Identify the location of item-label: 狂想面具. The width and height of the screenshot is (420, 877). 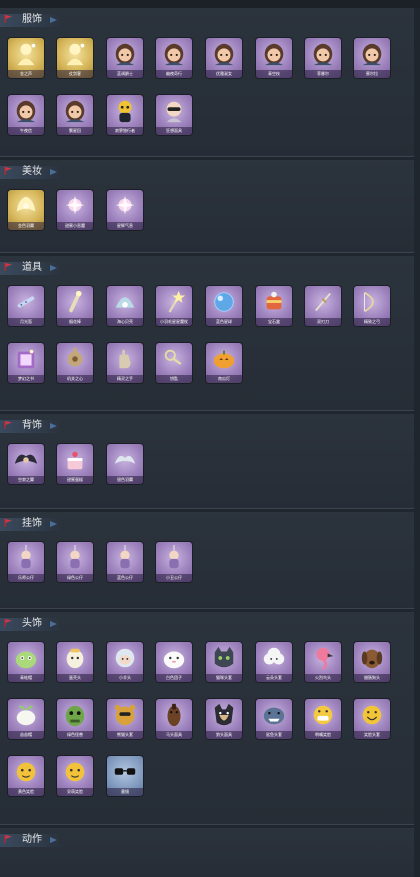
(174, 131).